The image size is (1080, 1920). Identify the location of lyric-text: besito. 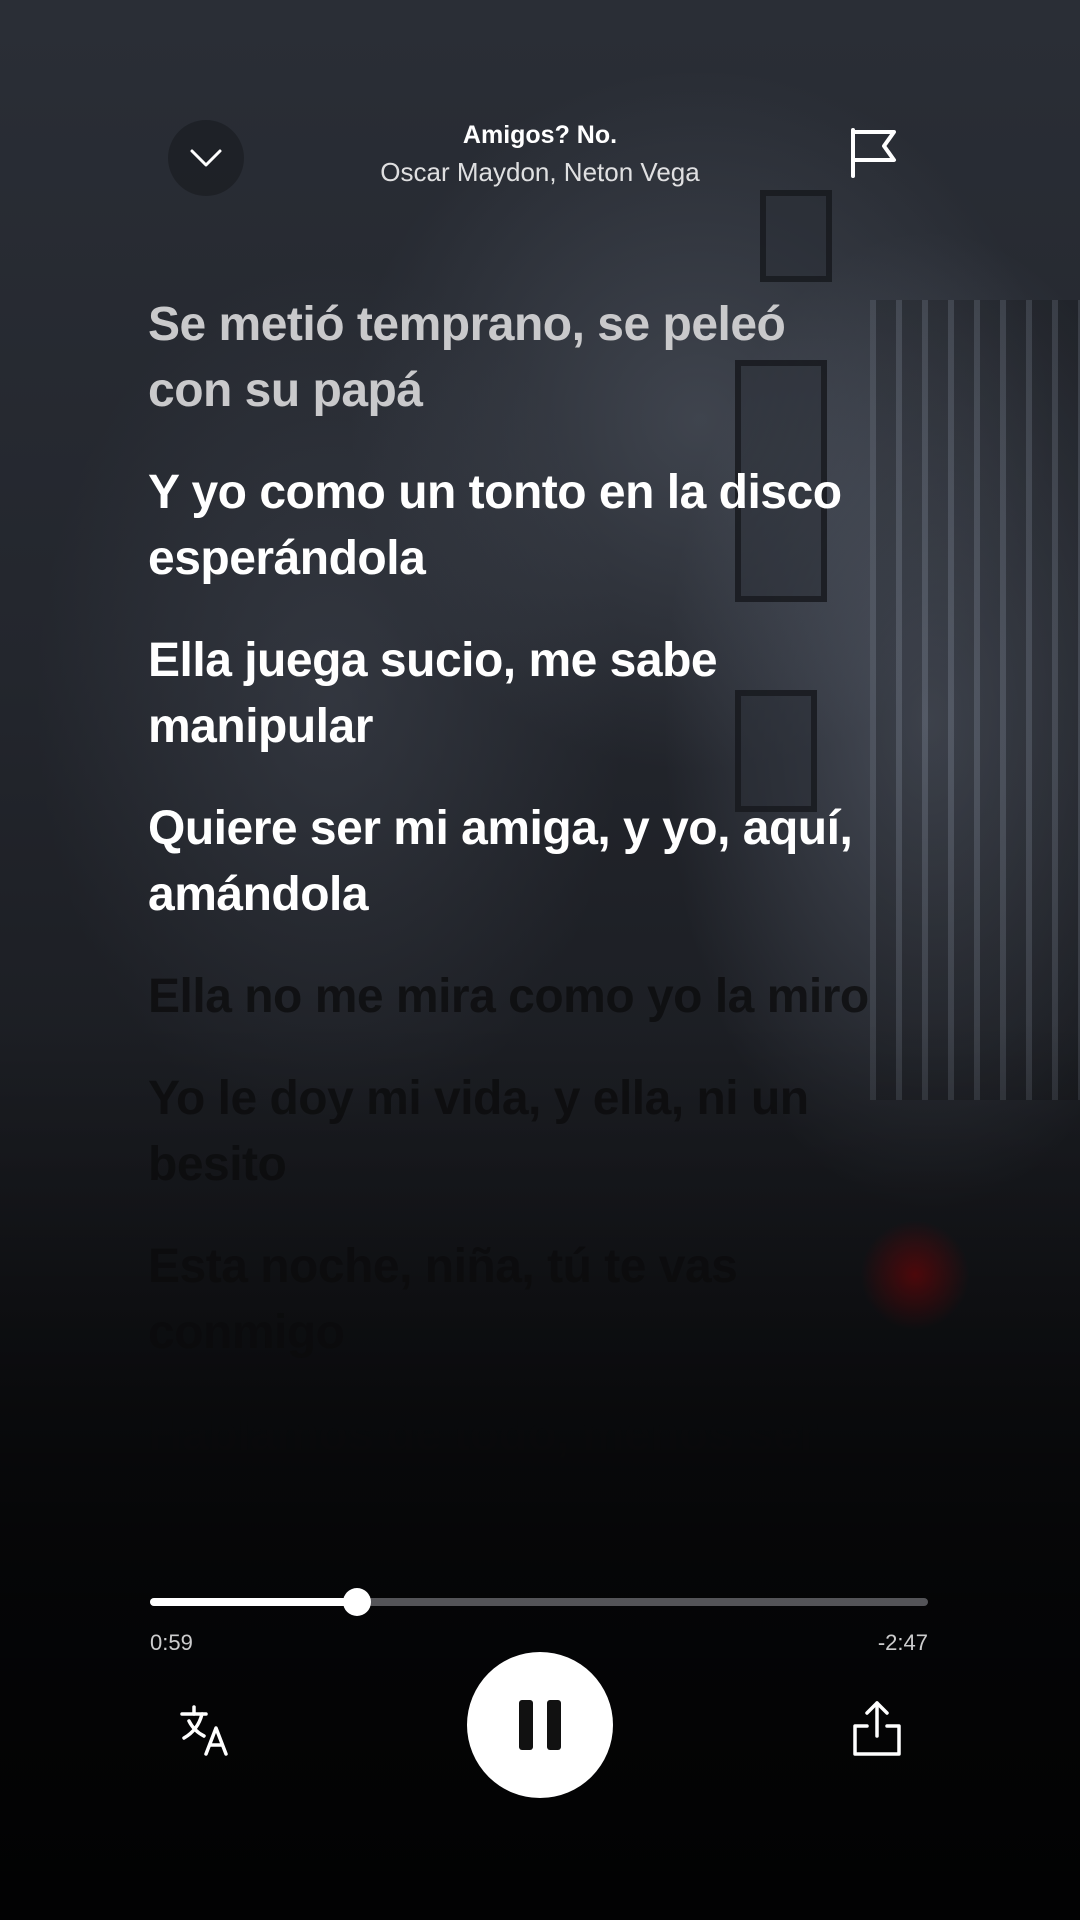
(217, 1164).